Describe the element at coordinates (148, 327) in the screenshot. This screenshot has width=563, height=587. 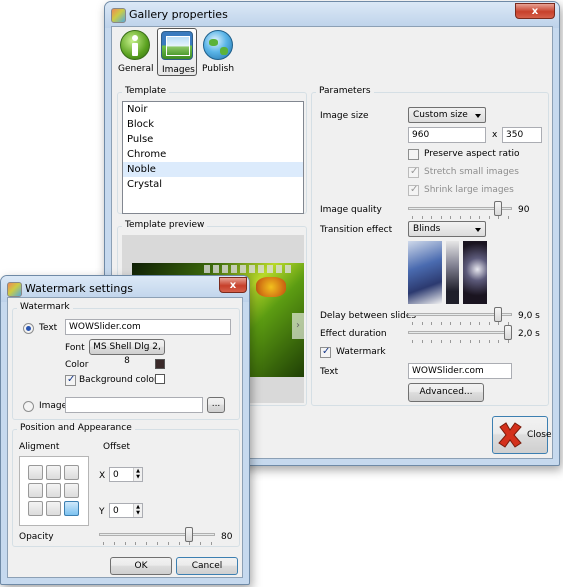
I see `watermark-text-field: WOWSlider.com` at that location.